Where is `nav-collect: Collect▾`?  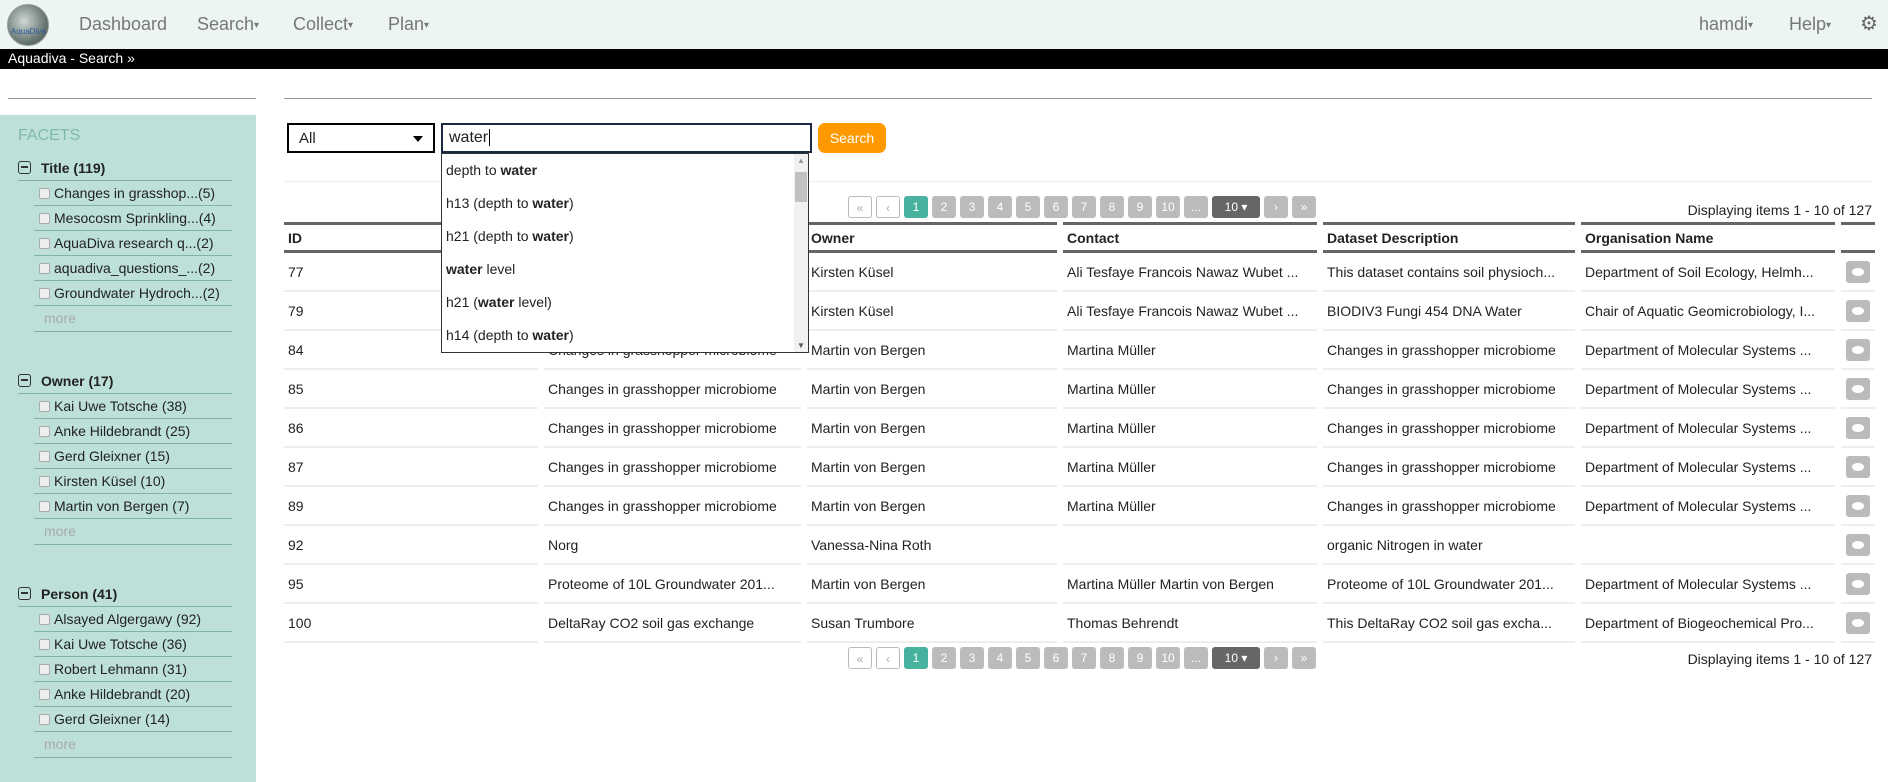 nav-collect: Collect▾ is located at coordinates (323, 24).